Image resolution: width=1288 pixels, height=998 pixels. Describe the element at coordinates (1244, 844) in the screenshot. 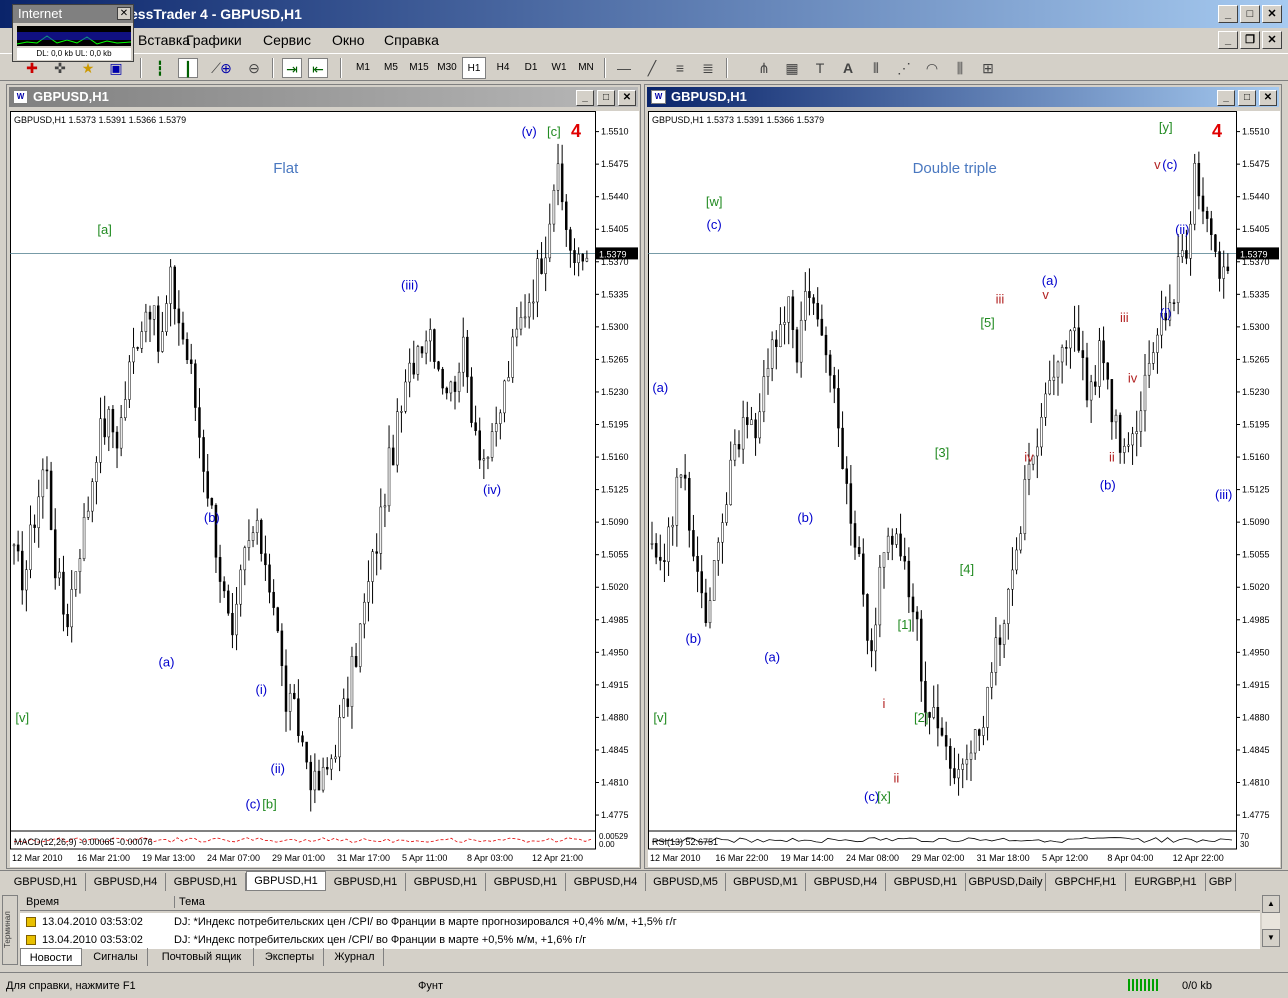

I see `indicator-level: 30` at that location.